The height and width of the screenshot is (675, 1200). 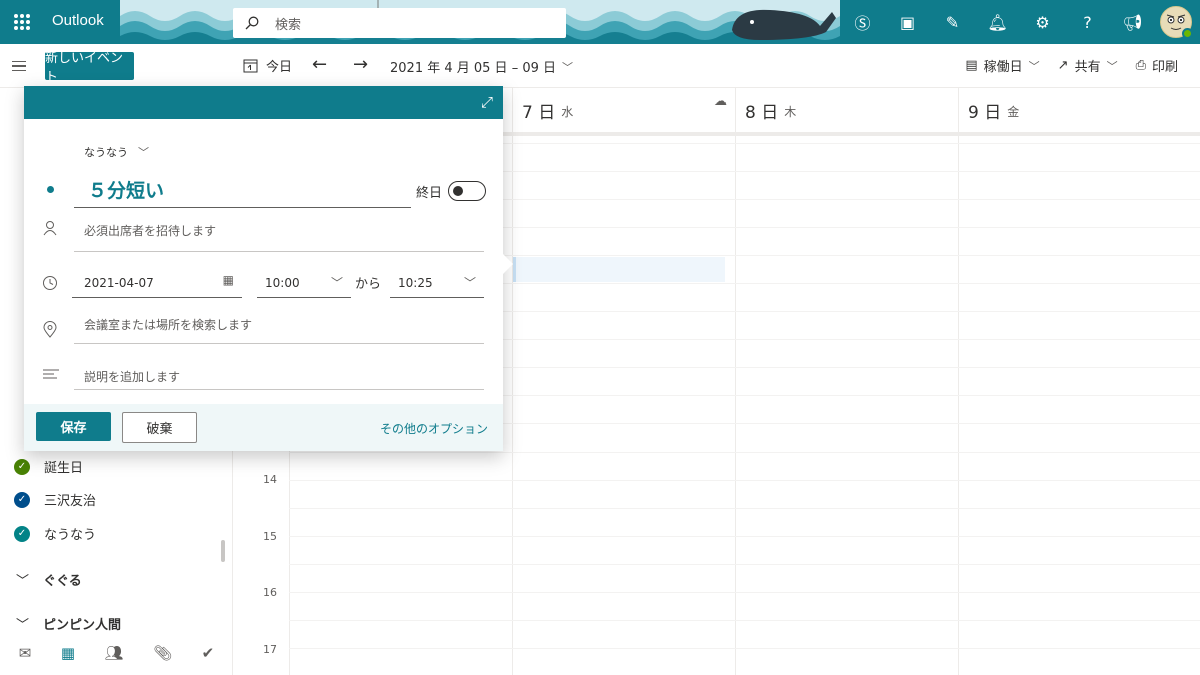 I want to click on megaphone-icon: 📢︎, so click(x=1132, y=22).